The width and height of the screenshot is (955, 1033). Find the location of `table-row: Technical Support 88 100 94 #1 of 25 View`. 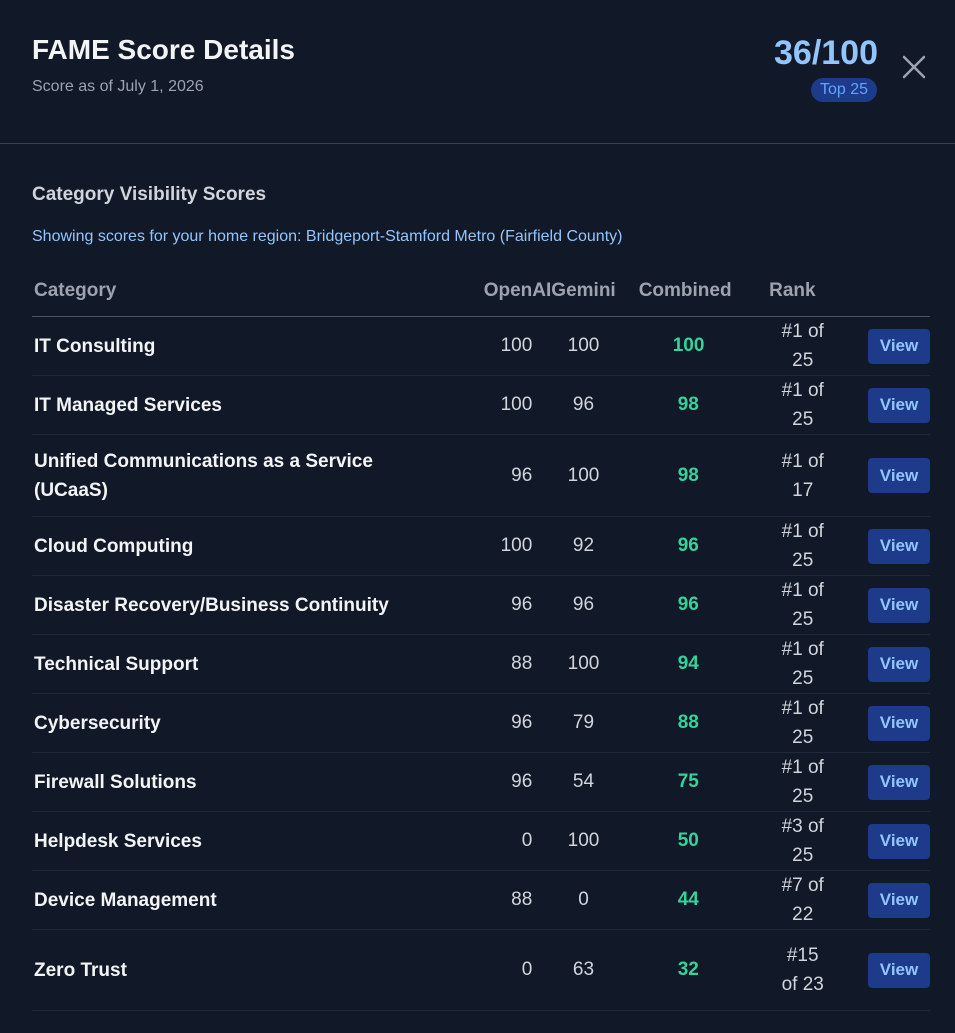

table-row: Technical Support 88 100 94 #1 of 25 View is located at coordinates (481, 664).